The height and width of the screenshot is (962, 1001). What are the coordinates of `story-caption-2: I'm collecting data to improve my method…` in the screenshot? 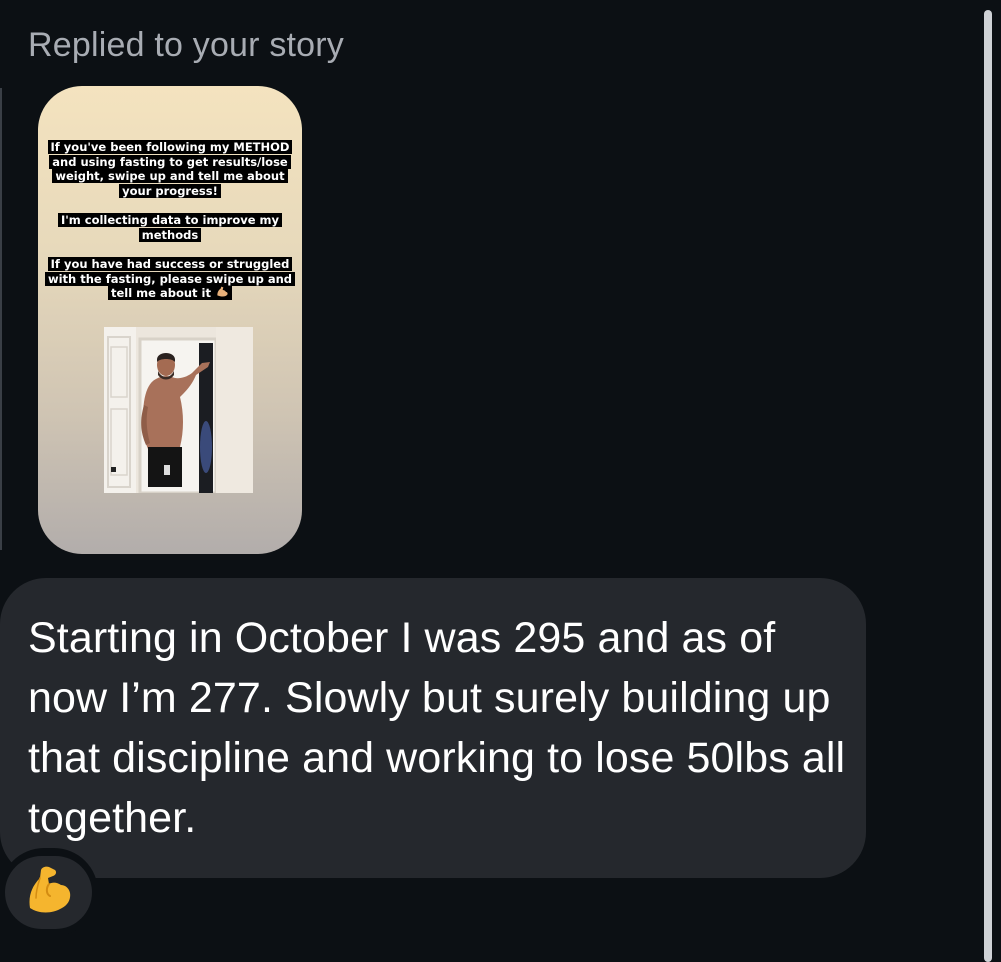 It's located at (170, 227).